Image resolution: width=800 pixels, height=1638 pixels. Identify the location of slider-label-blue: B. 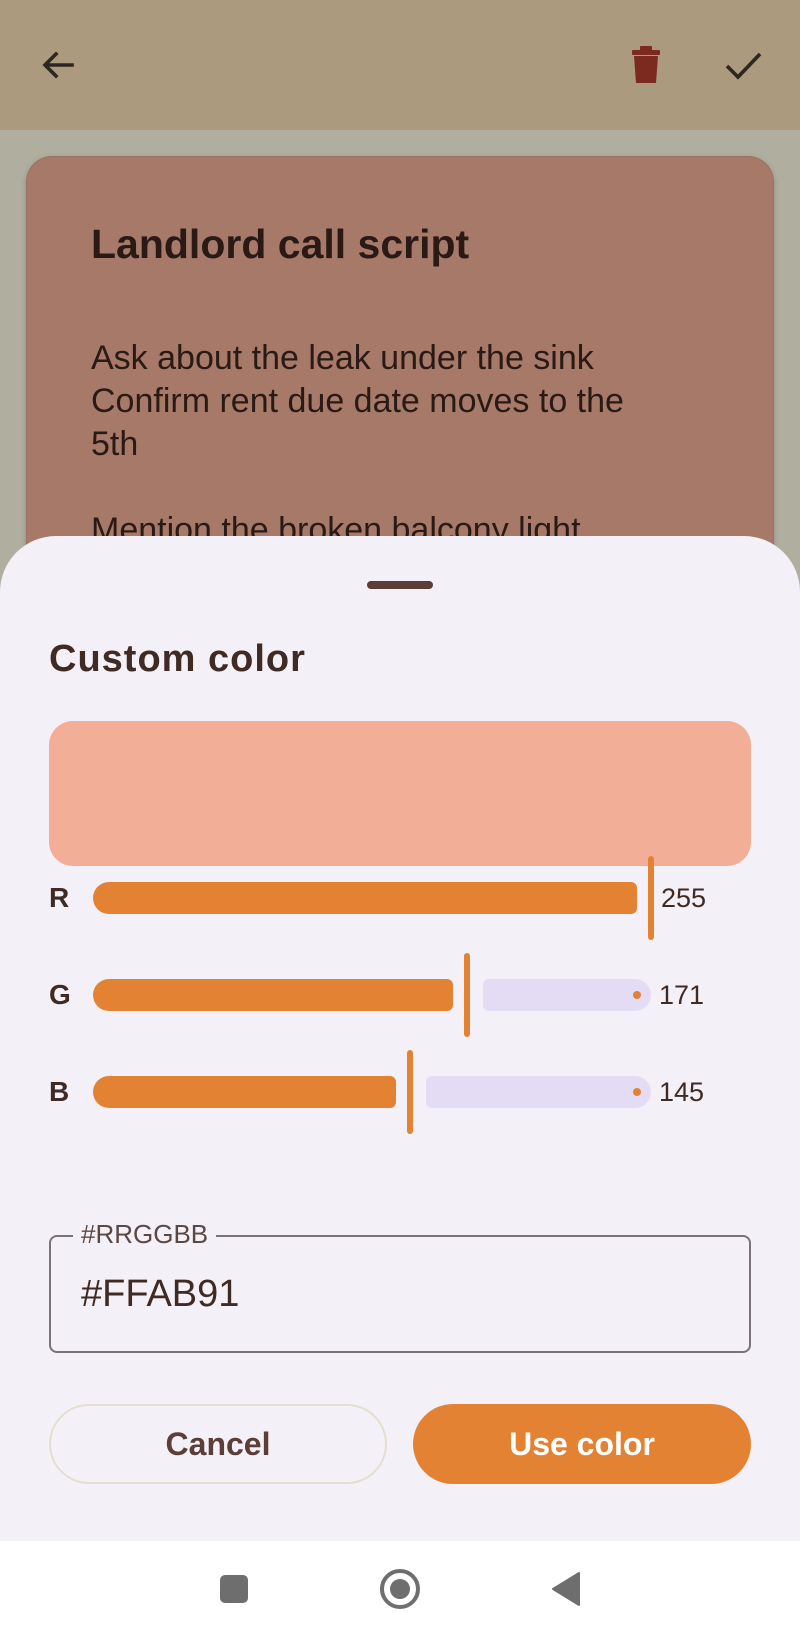
(59, 1091).